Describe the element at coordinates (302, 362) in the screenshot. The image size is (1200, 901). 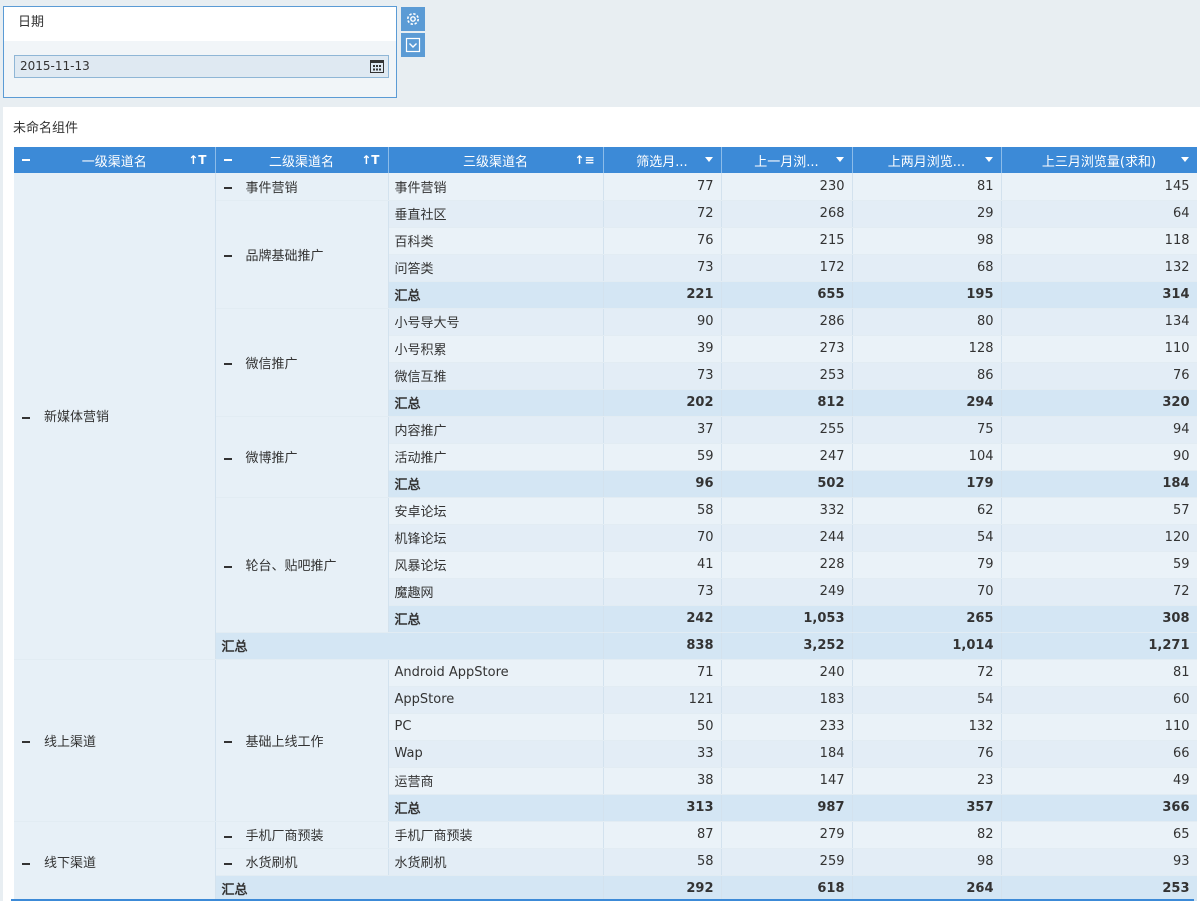
I see `level2-cell: 微信推广` at that location.